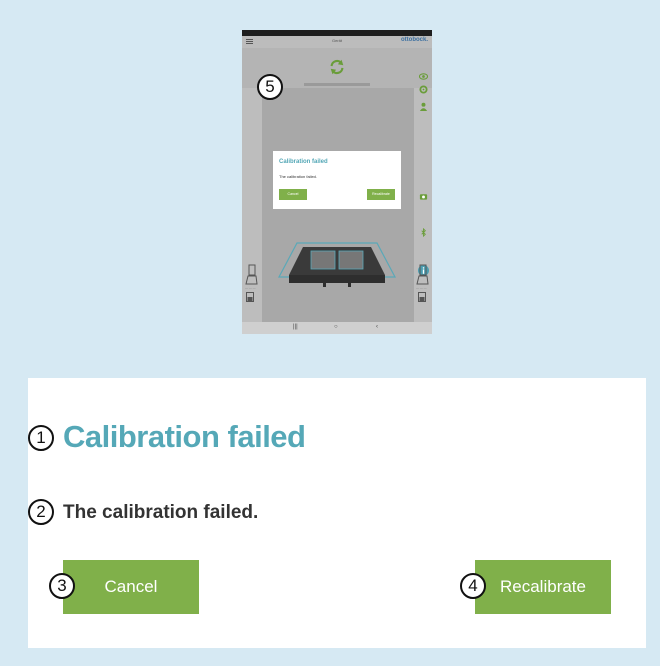 This screenshot has height=666, width=660. Describe the element at coordinates (295, 327) in the screenshot. I see `recent-apps-button: |||` at that location.